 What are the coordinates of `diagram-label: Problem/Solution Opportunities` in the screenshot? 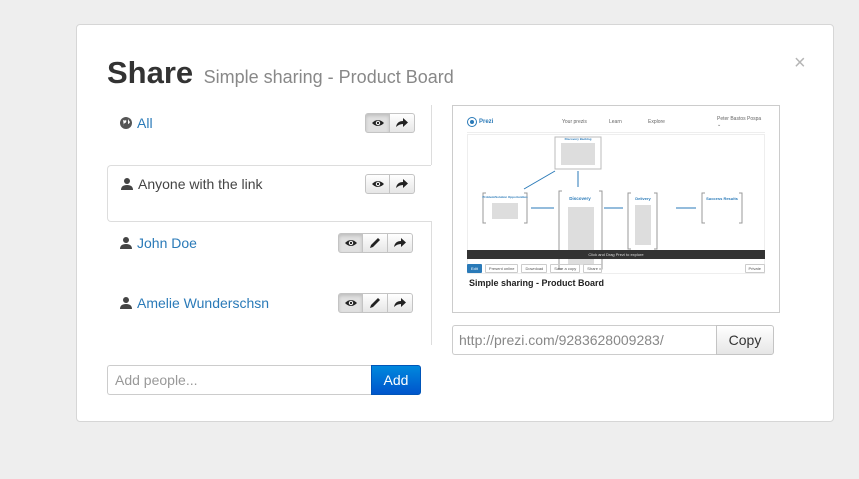 It's located at (505, 197).